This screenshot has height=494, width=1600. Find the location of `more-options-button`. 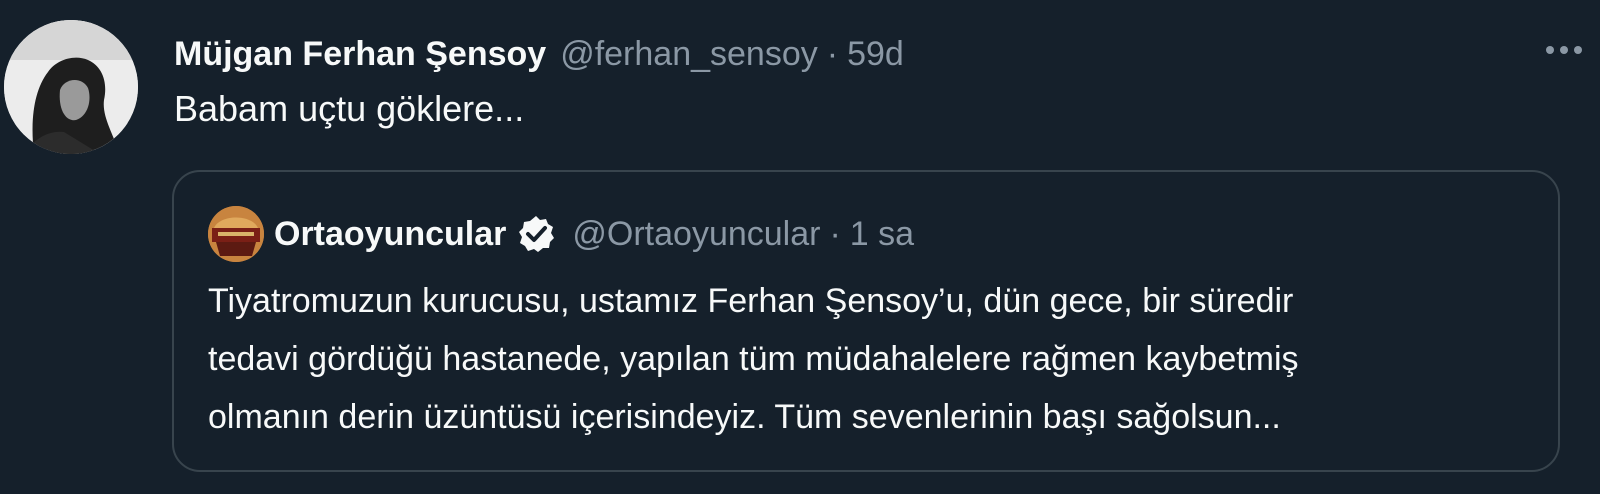

more-options-button is located at coordinates (1564, 50).